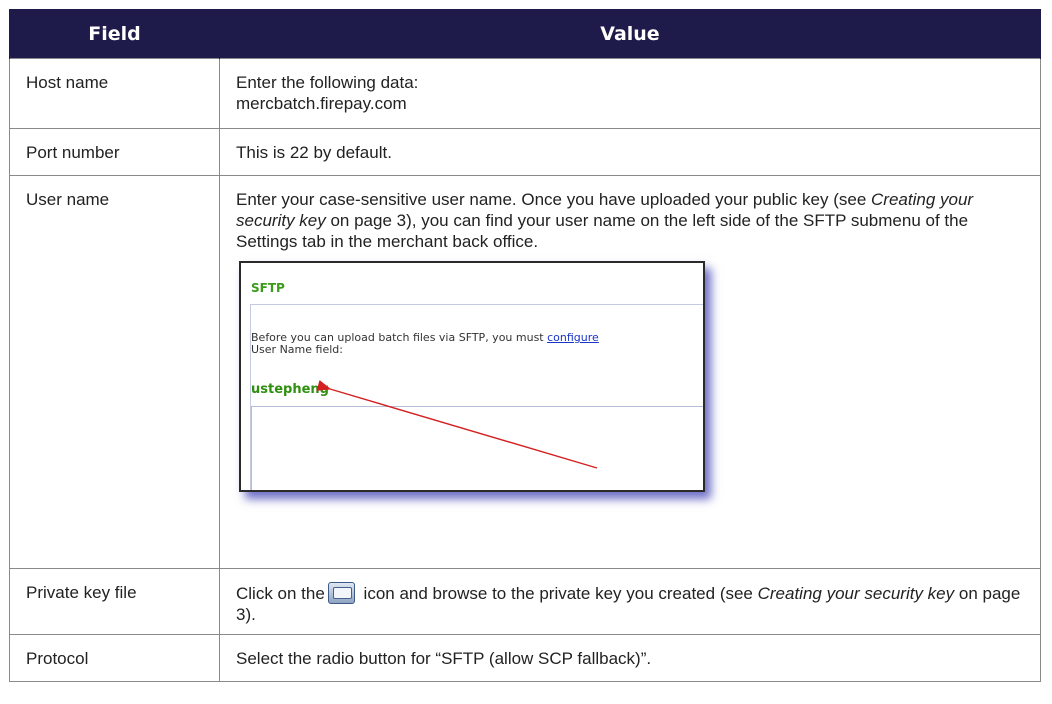 The height and width of the screenshot is (704, 1052). What do you see at coordinates (327, 82) in the screenshot?
I see `host-instruction: Enter the following data:` at bounding box center [327, 82].